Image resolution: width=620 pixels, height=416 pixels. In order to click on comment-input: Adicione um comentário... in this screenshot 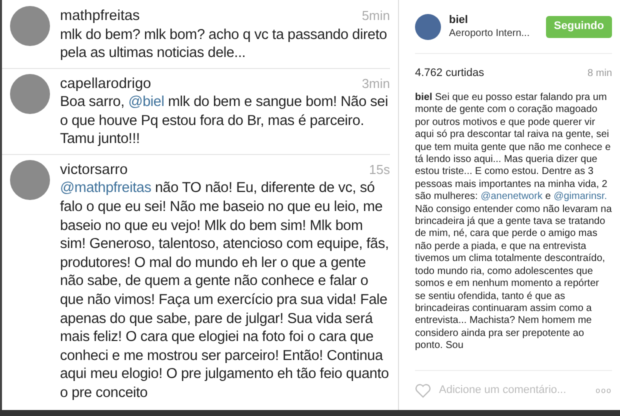, I will do `click(513, 390)`.